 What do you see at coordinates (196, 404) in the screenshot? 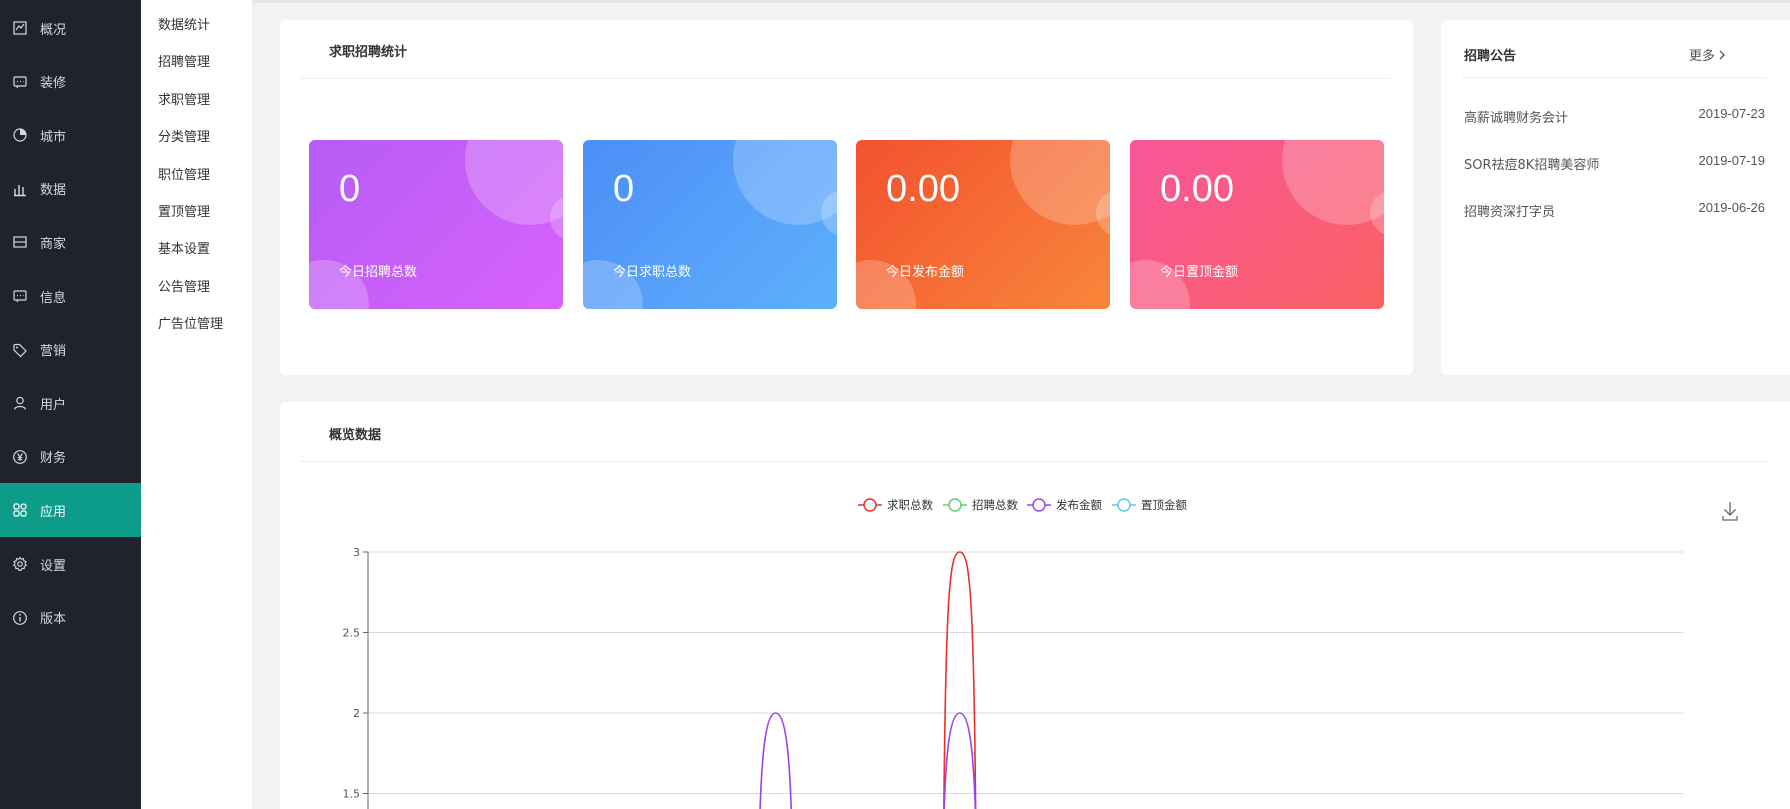
I see `app-submenu: 数据统计招聘管理求职管理分类管理职位管理置顶管理基本设置公告管理广告位管理` at bounding box center [196, 404].